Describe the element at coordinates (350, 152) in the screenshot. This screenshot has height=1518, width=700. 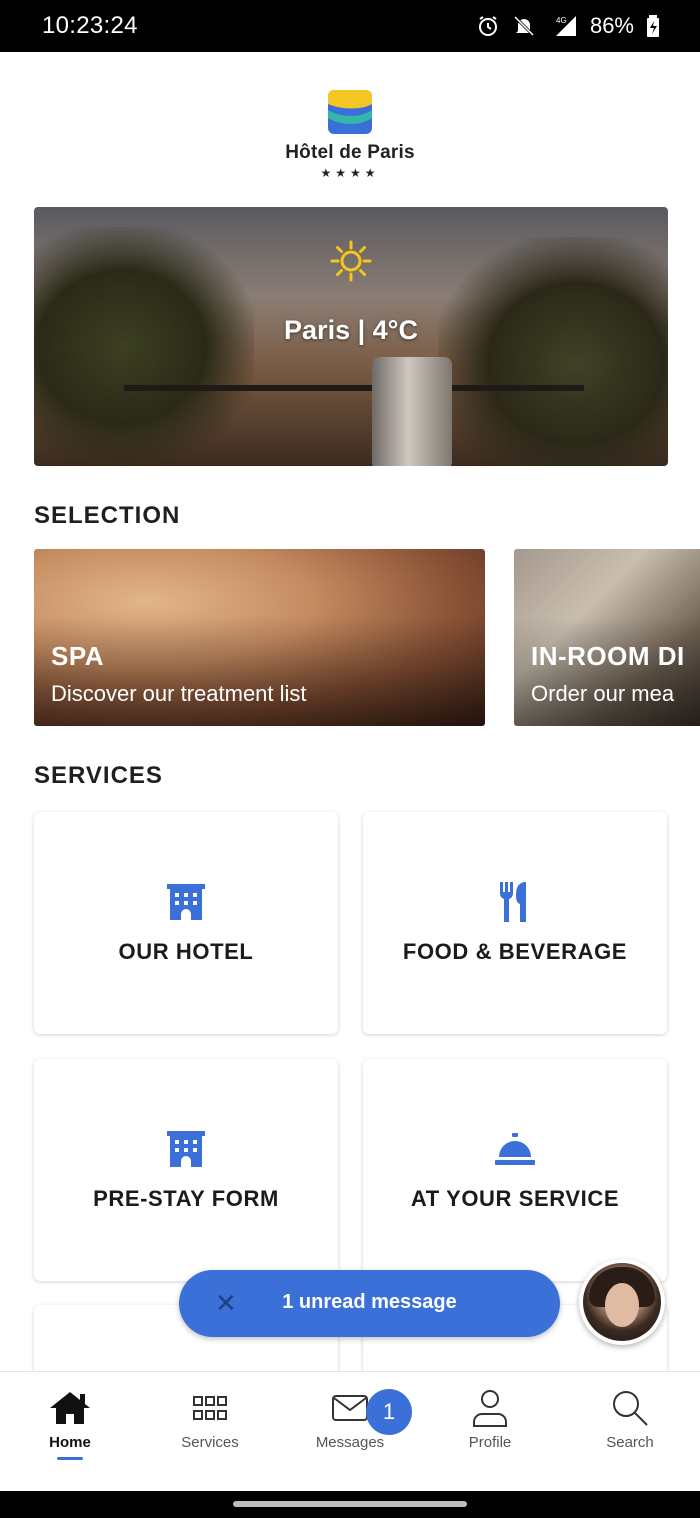
I see `hotel-name: Hôtel de Paris` at that location.